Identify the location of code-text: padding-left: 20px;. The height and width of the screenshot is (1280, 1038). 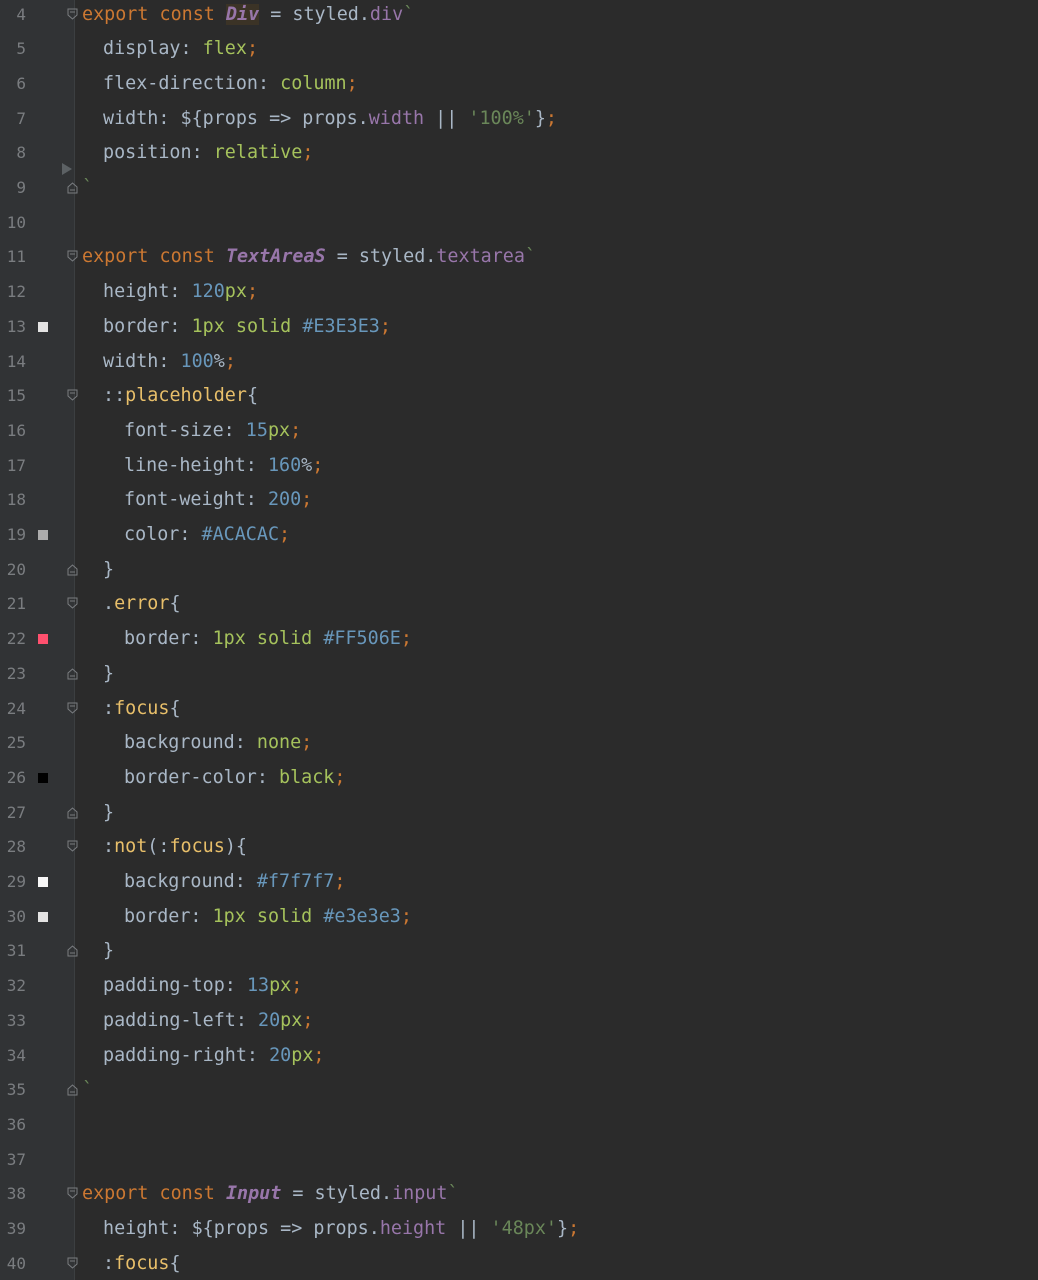
(208, 1021).